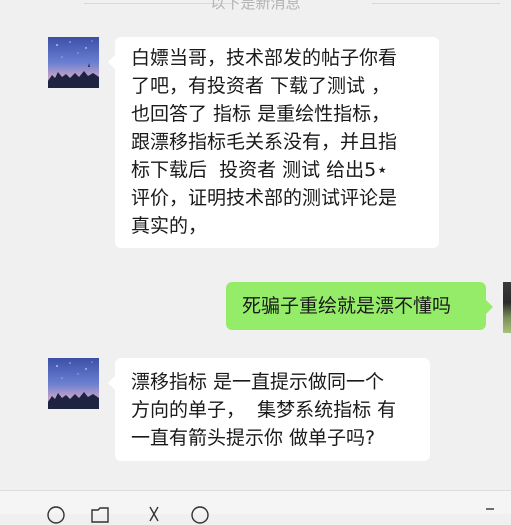 The height and width of the screenshot is (525, 511). Describe the element at coordinates (56, 515) in the screenshot. I see `emoji-icon` at that location.